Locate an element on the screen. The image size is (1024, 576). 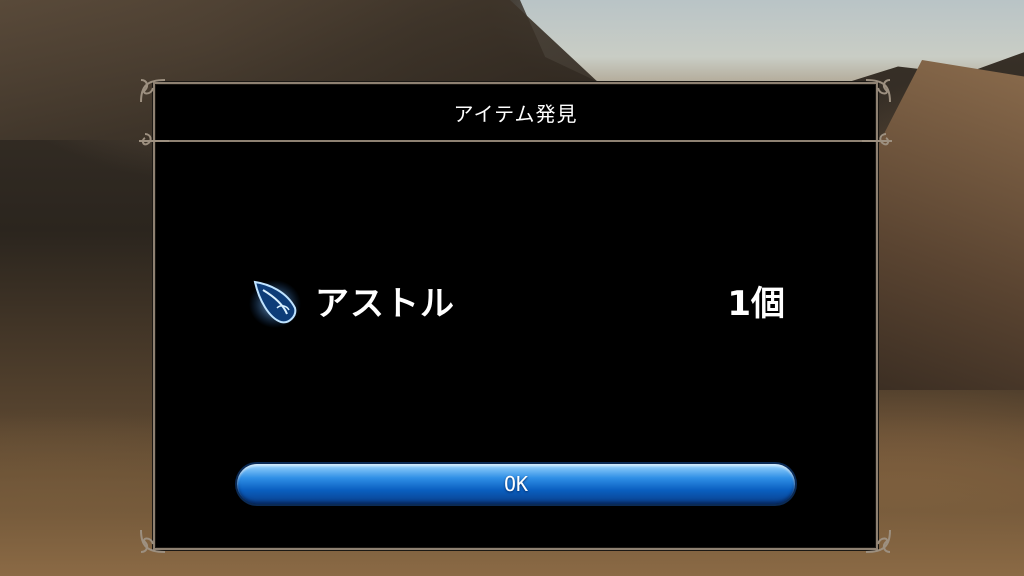
found-item-row: アストル 1個 is located at coordinates (516, 299).